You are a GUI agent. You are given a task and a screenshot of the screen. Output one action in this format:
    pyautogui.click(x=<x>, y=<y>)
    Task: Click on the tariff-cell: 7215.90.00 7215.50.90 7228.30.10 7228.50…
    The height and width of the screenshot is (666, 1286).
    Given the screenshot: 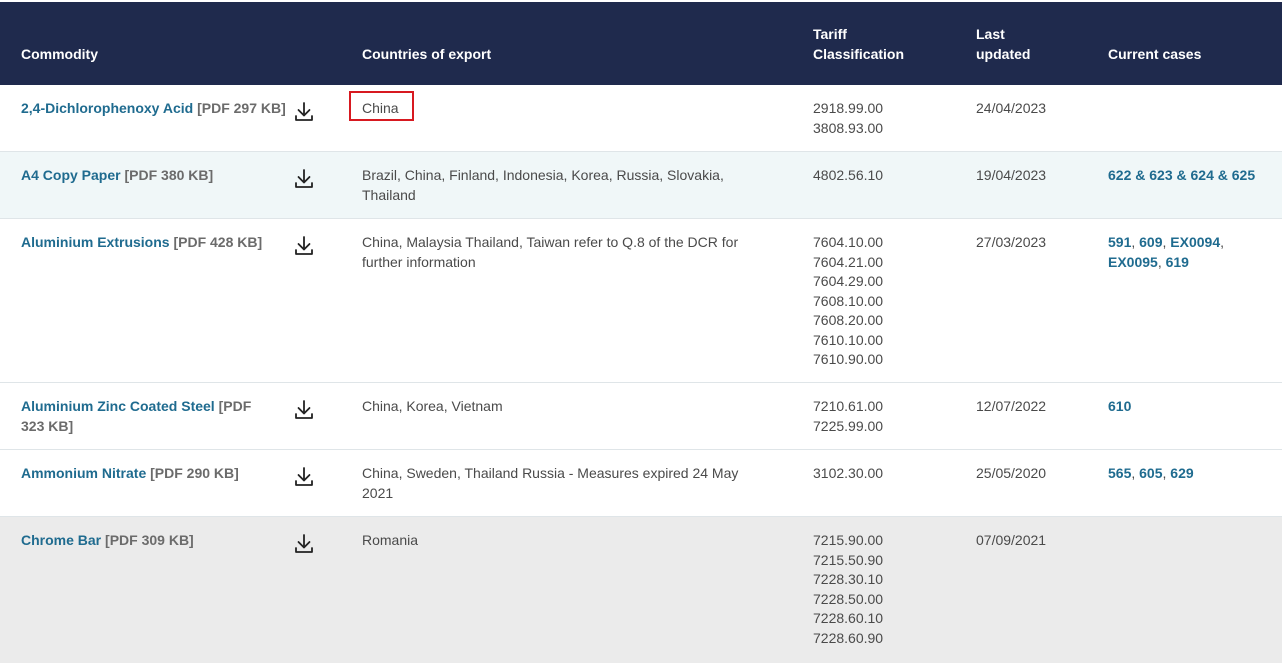 What is the action you would take?
    pyautogui.click(x=883, y=589)
    